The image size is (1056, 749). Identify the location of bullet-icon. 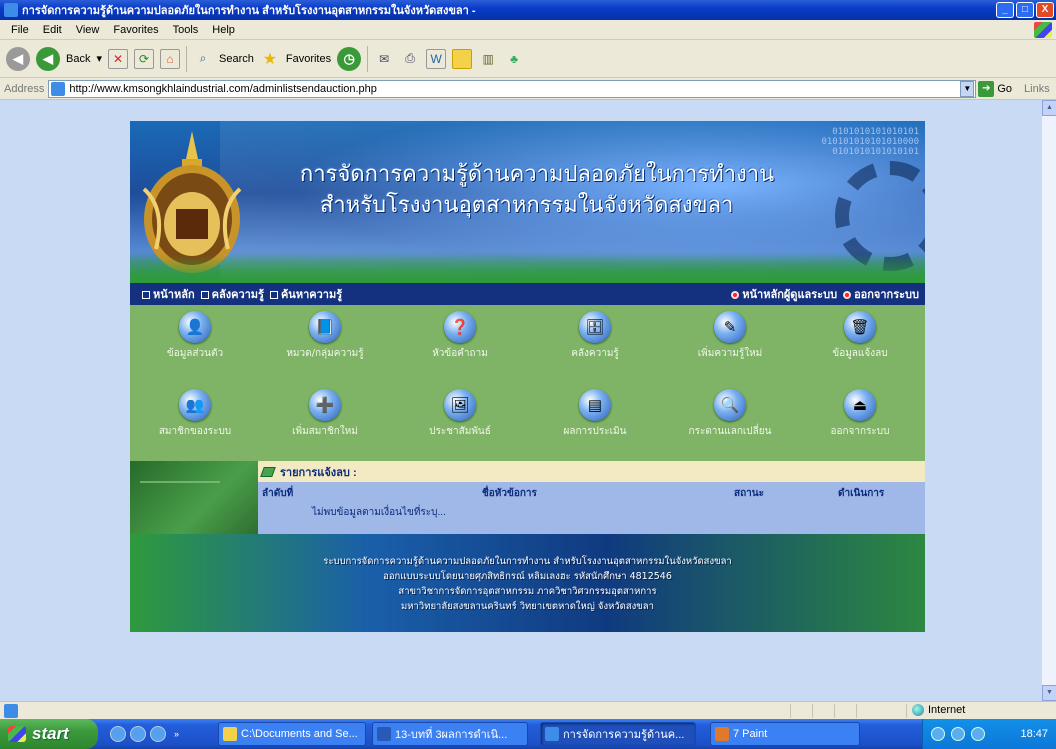
(735, 295).